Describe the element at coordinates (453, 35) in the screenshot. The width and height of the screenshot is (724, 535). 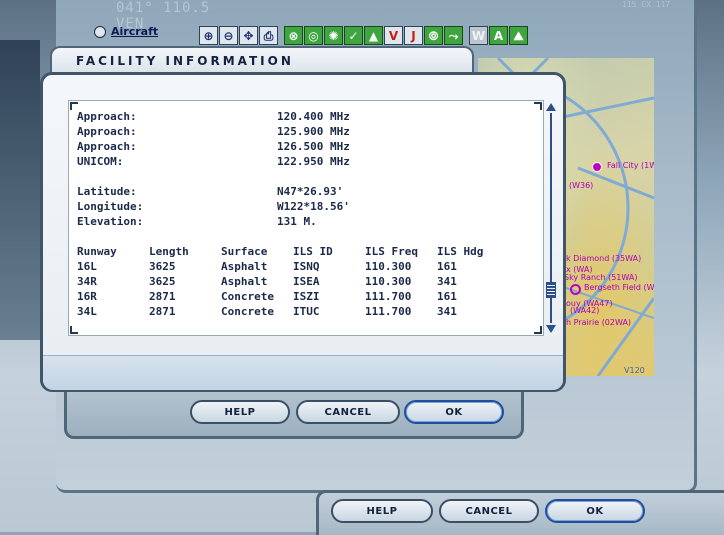
I see `flight-path-icon: ⤳` at that location.